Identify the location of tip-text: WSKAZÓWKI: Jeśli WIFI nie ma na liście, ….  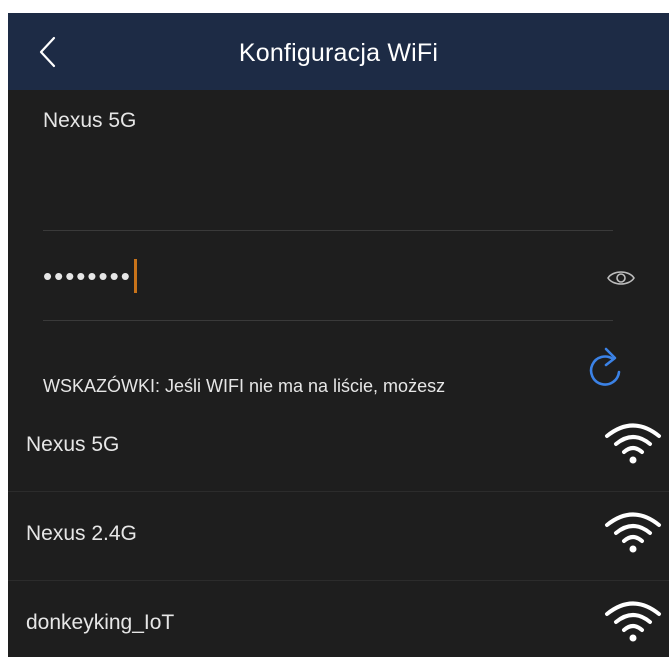
(244, 386).